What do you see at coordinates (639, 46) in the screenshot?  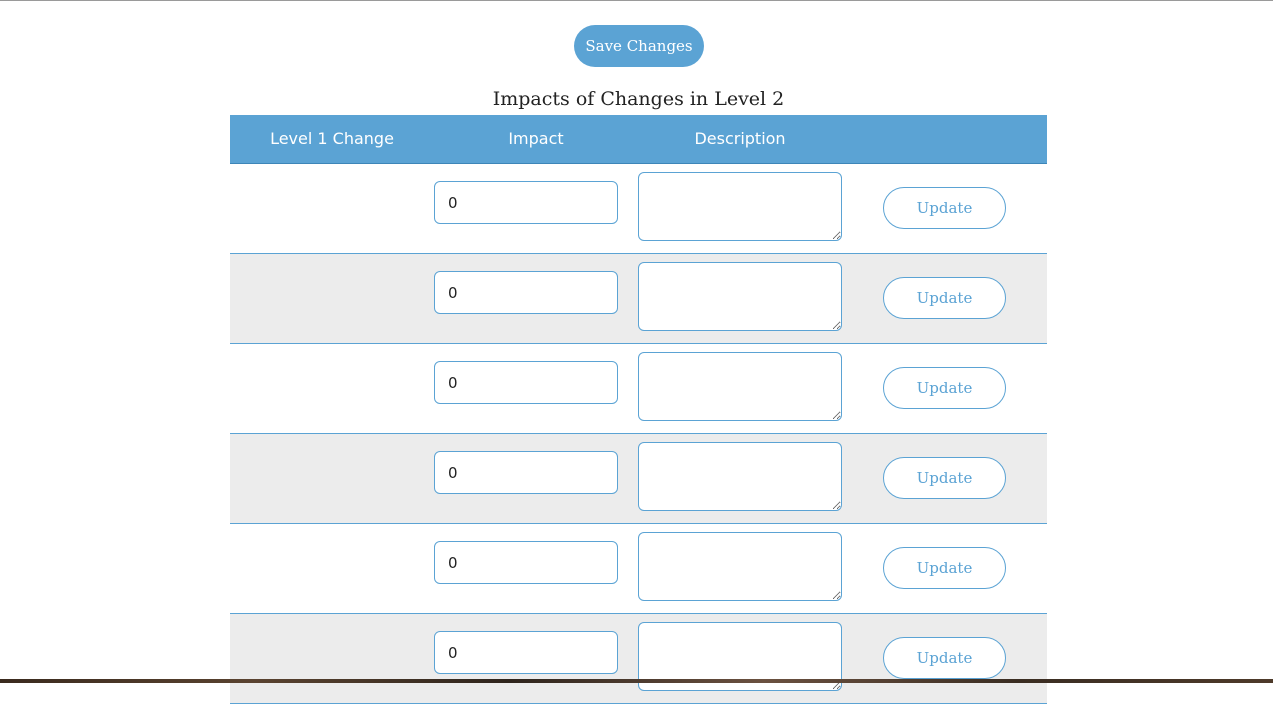 I see `save-changes-button: Save Changes` at bounding box center [639, 46].